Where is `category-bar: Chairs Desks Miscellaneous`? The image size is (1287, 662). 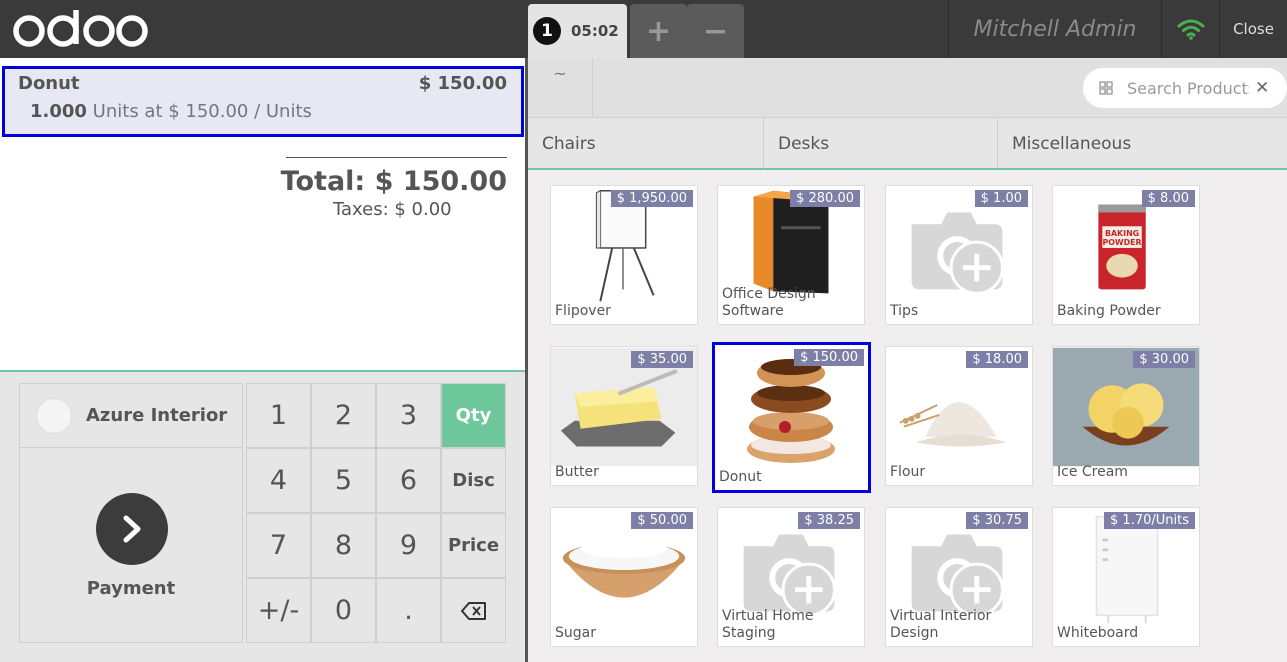 category-bar: Chairs Desks Miscellaneous is located at coordinates (907, 143).